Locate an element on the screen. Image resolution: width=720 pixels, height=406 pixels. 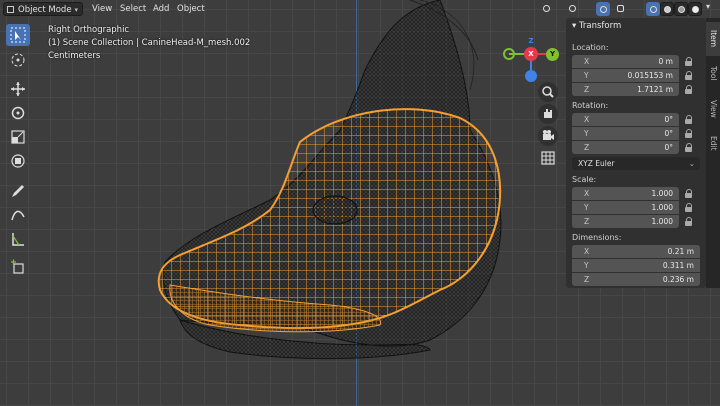
sidebar-tabs: Item Tool View Edit is located at coordinates (713, 153).